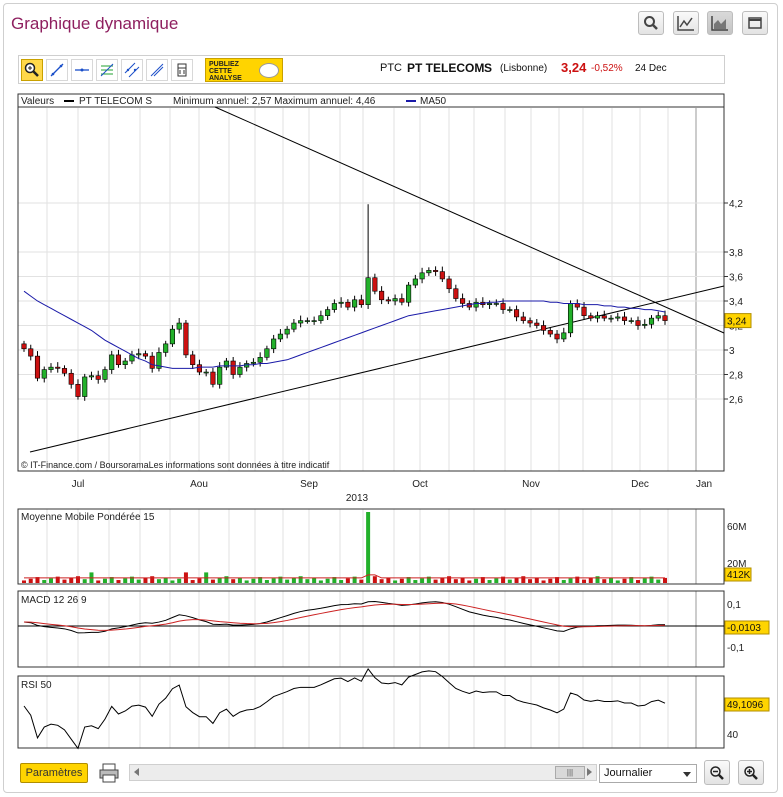 This screenshot has width=783, height=797. Describe the element at coordinates (570, 772) in the screenshot. I see `scroll-thumb: |||` at that location.